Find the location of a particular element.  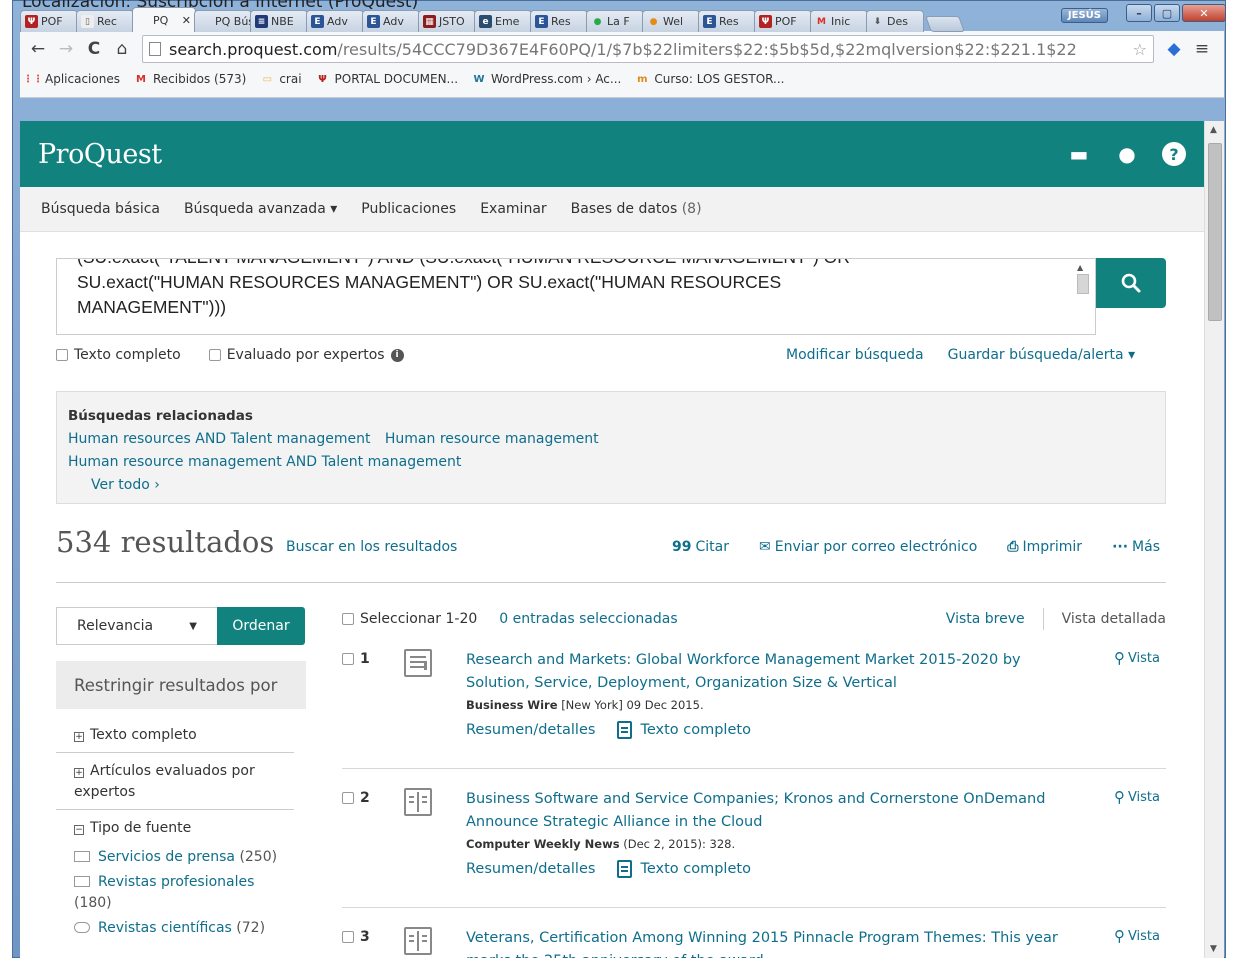

nav-advanced-search: Búsqueda avanzada ▾ is located at coordinates (260, 209).